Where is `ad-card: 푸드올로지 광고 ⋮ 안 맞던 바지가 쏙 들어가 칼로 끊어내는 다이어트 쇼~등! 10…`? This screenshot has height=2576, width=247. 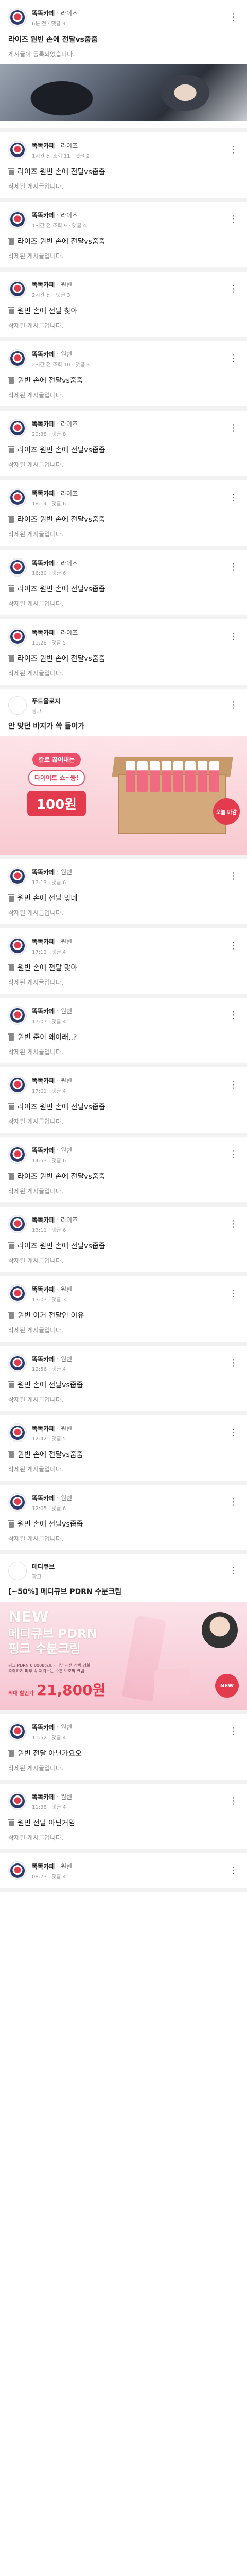
ad-card: 푸드올로지 광고 ⋮ 안 맞던 바지가 쏙 들어가 칼로 끊어내는 다이어트 쇼~등! 10… is located at coordinates (123, 774).